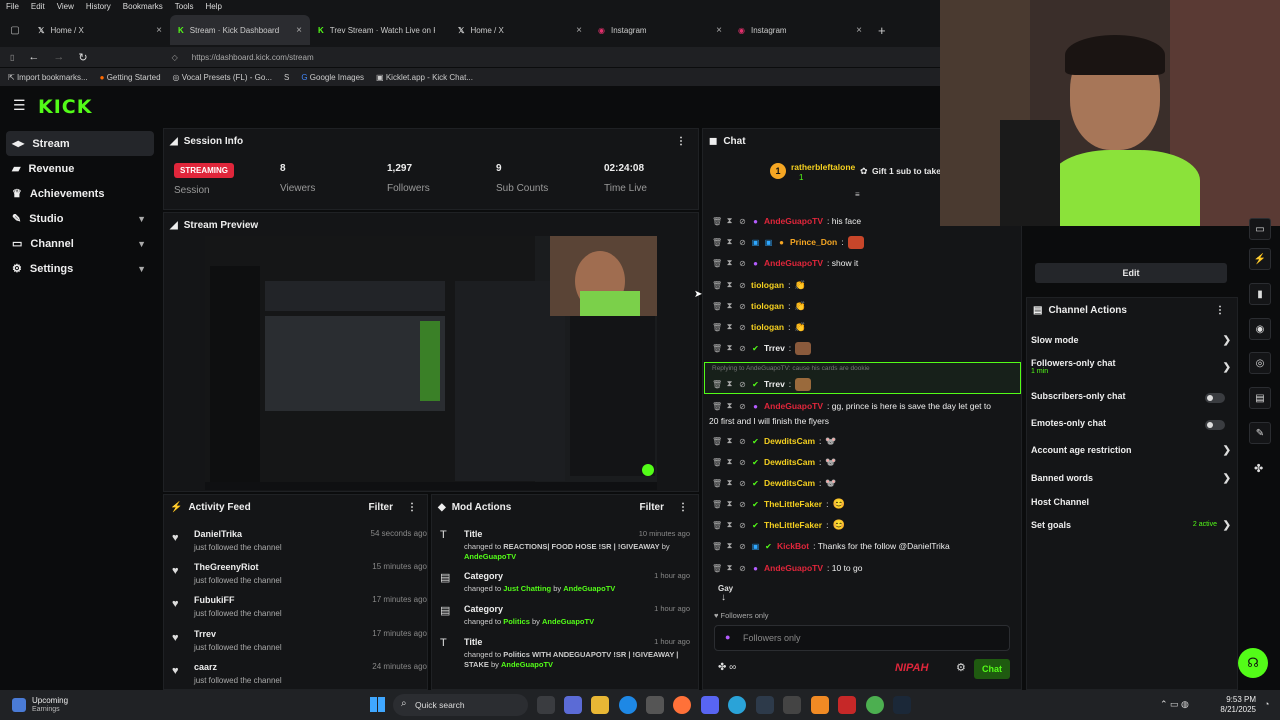 Image resolution: width=1280 pixels, height=720 pixels. What do you see at coordinates (253, 57) in the screenshot?
I see `url-field: https://dashboard.kick.com/stream` at bounding box center [253, 57].